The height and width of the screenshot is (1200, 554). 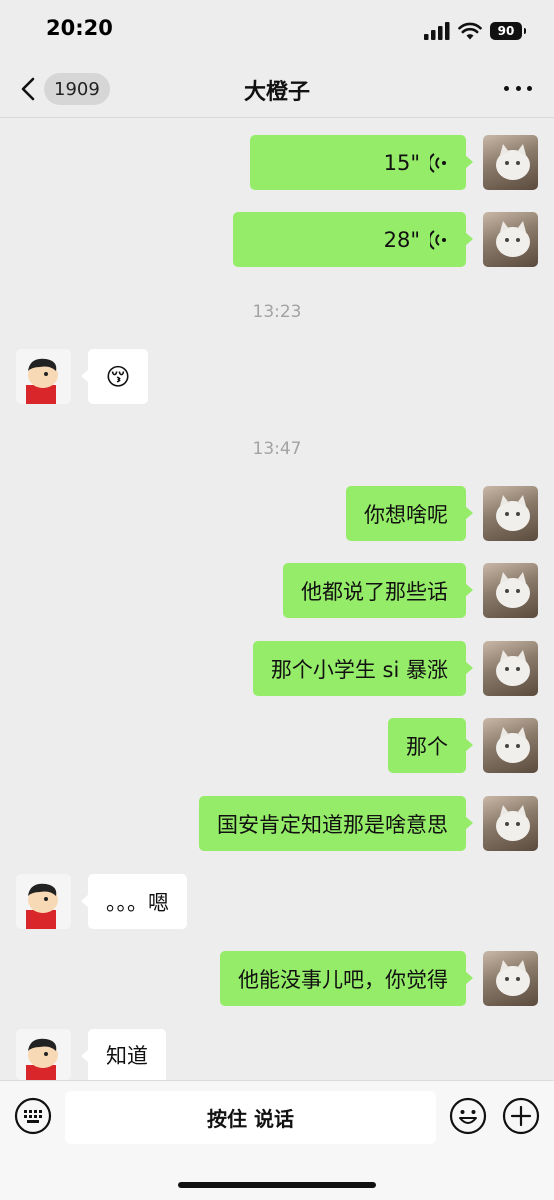 I want to click on text-message-bubble: 那个小学生 si 暴涨, so click(x=363, y=668).